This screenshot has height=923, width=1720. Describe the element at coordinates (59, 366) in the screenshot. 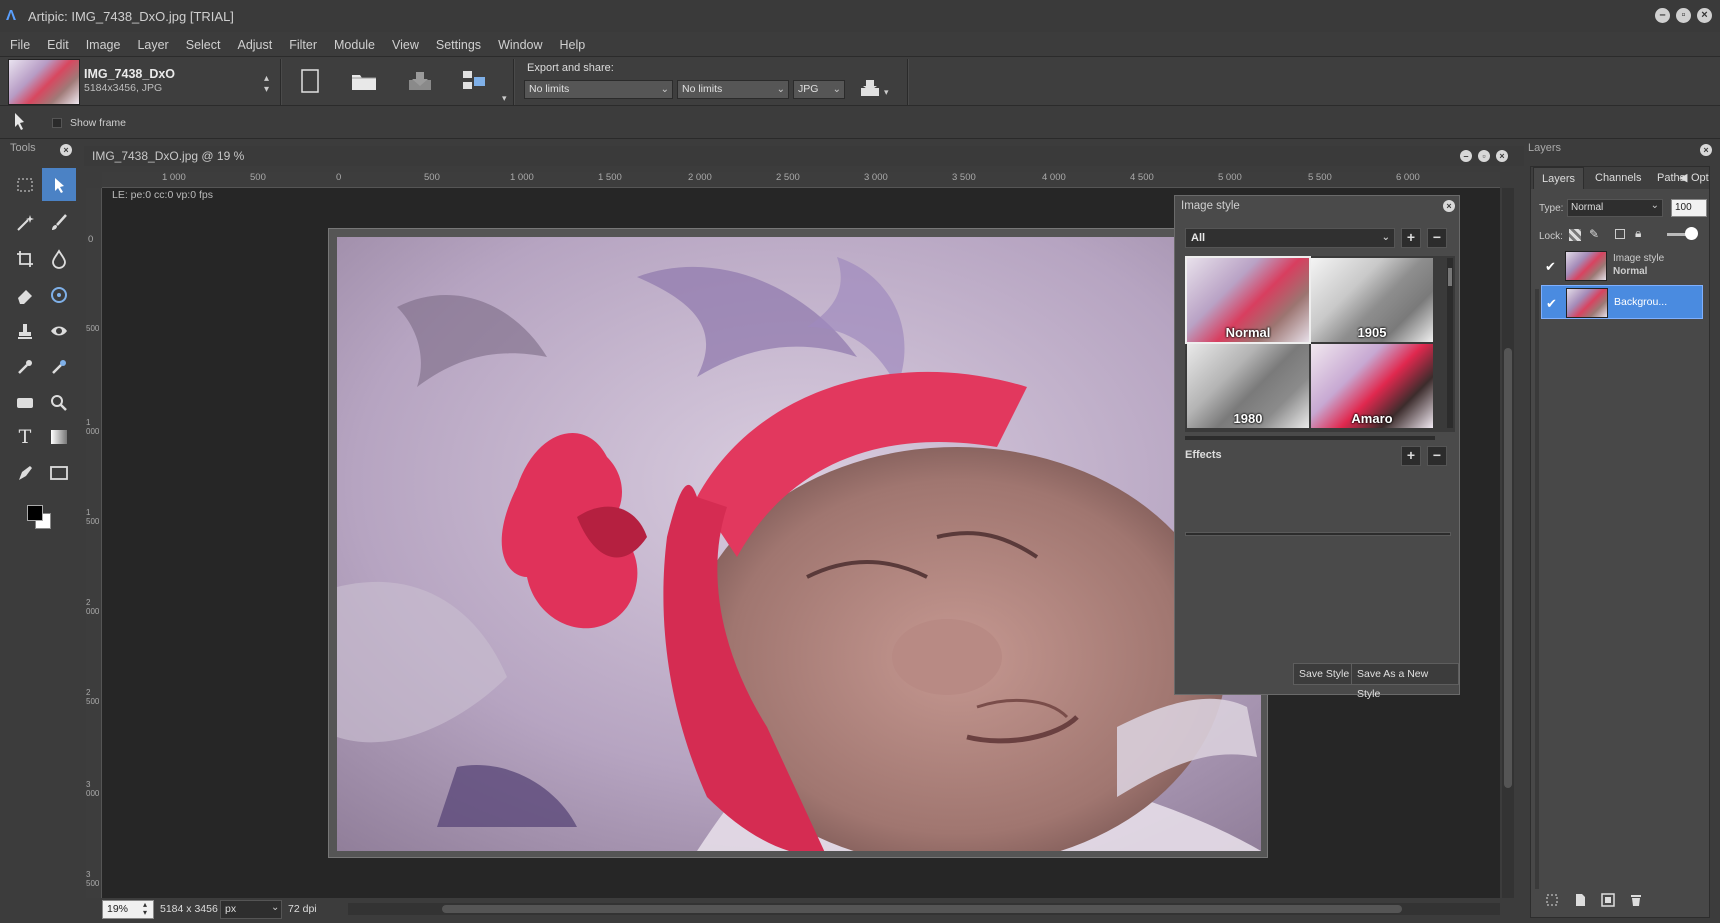

I see `color-replace-tool-icon` at that location.